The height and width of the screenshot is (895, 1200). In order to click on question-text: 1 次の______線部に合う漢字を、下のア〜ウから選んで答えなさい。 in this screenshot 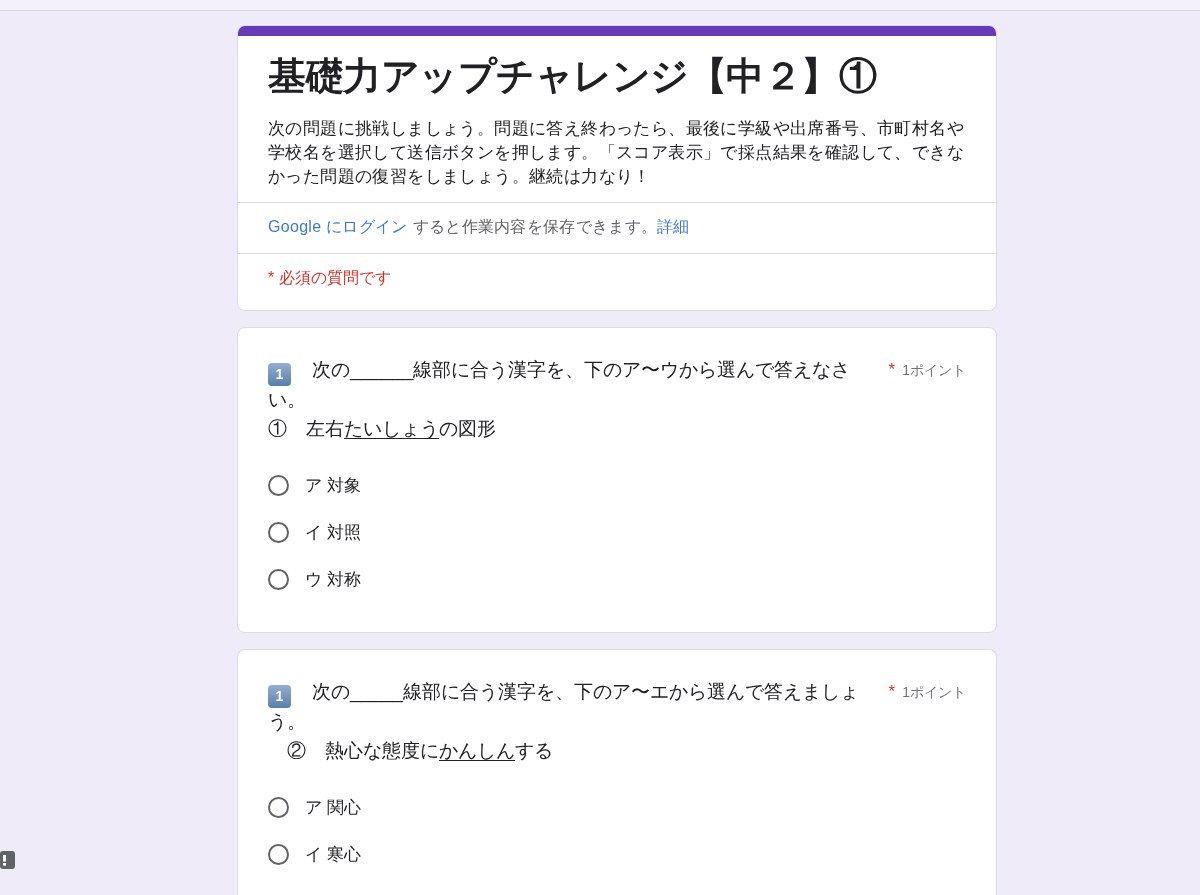, I will do `click(560, 385)`.